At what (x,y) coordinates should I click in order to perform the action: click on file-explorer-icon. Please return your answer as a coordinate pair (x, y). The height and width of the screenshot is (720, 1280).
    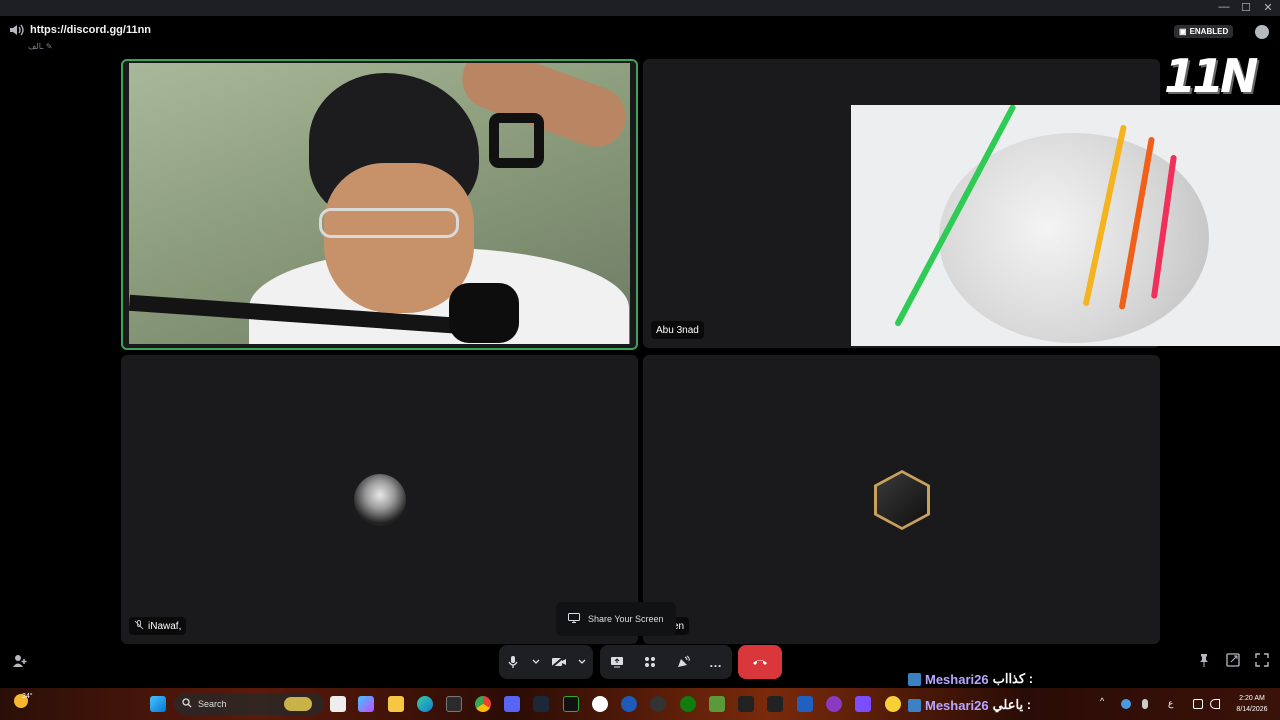
    Looking at the image, I should click on (396, 704).